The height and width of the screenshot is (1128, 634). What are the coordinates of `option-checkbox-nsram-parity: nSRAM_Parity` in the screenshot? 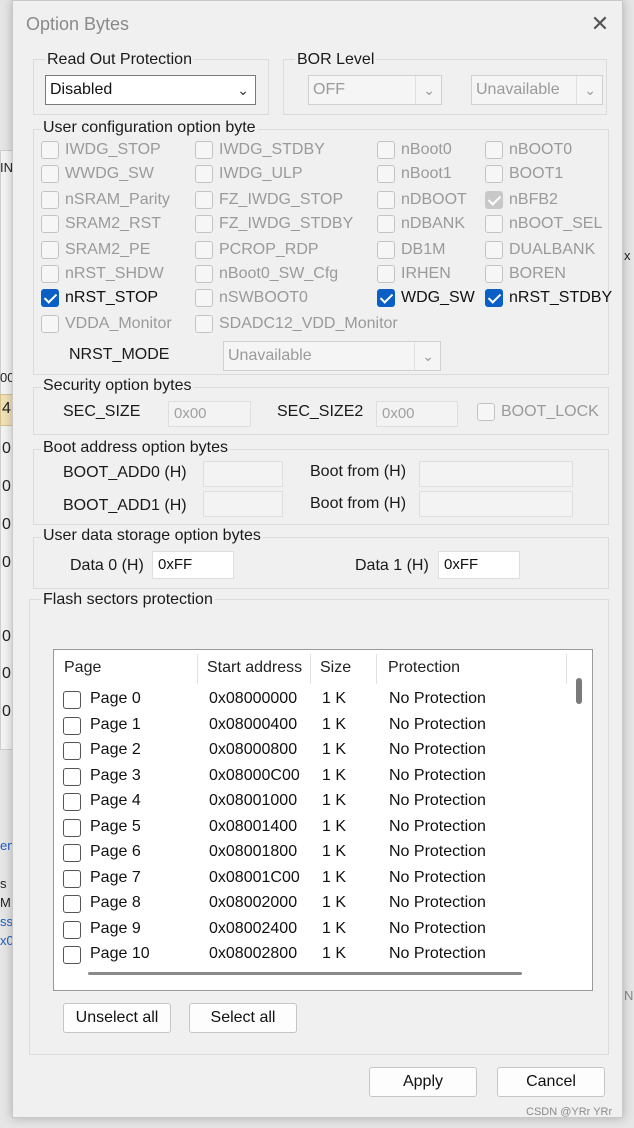 It's located at (105, 200).